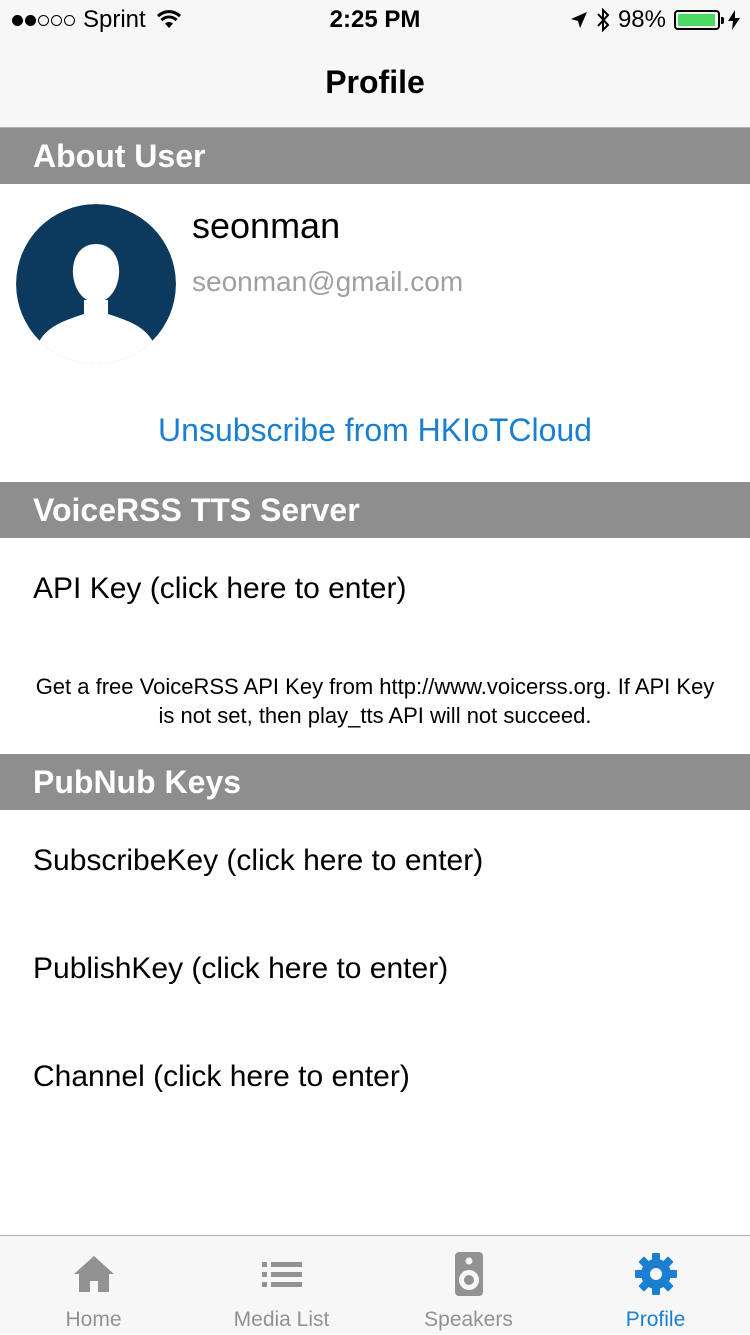 Image resolution: width=750 pixels, height=1335 pixels. Describe the element at coordinates (375, 156) in the screenshot. I see `section-header-about-user: About User` at that location.